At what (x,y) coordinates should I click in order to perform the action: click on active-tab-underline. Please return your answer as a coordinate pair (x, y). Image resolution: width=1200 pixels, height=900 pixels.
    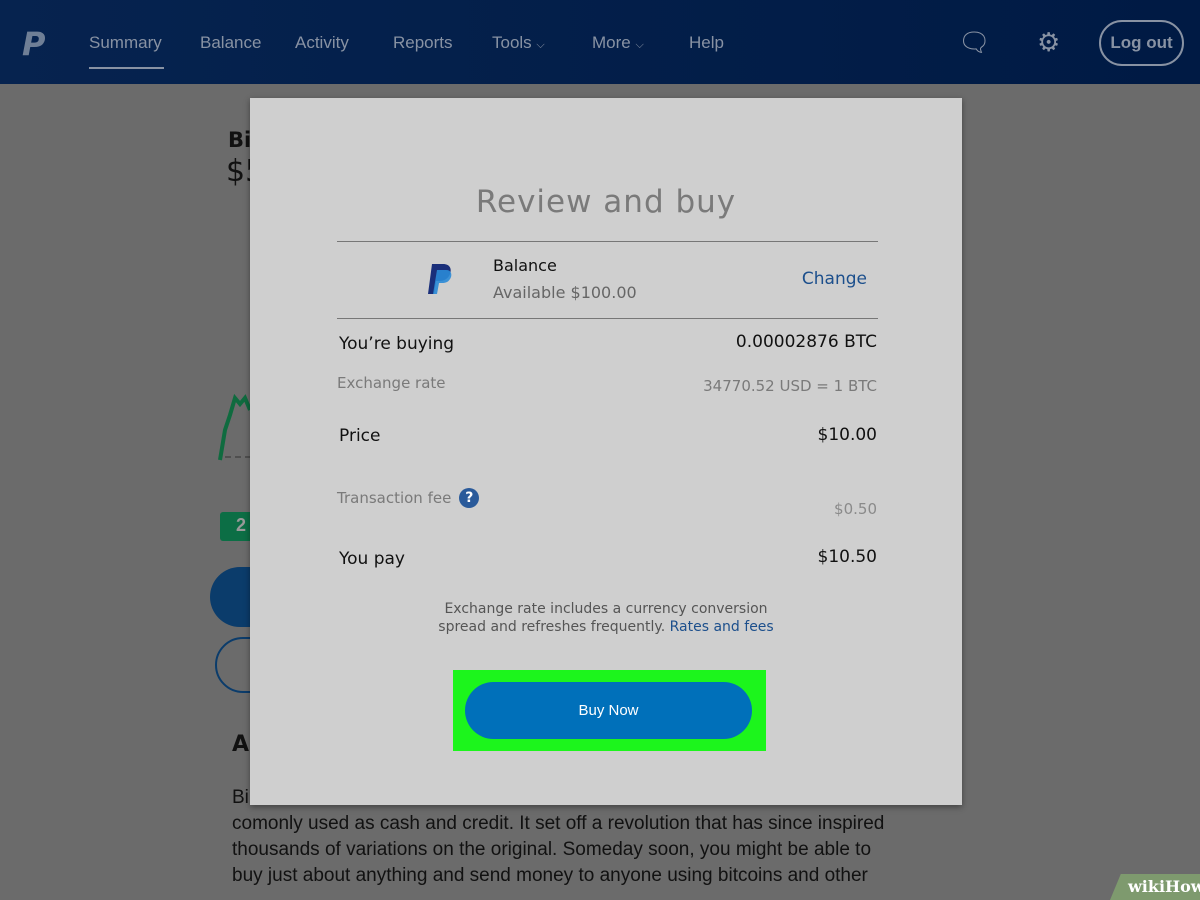
    Looking at the image, I should click on (126, 68).